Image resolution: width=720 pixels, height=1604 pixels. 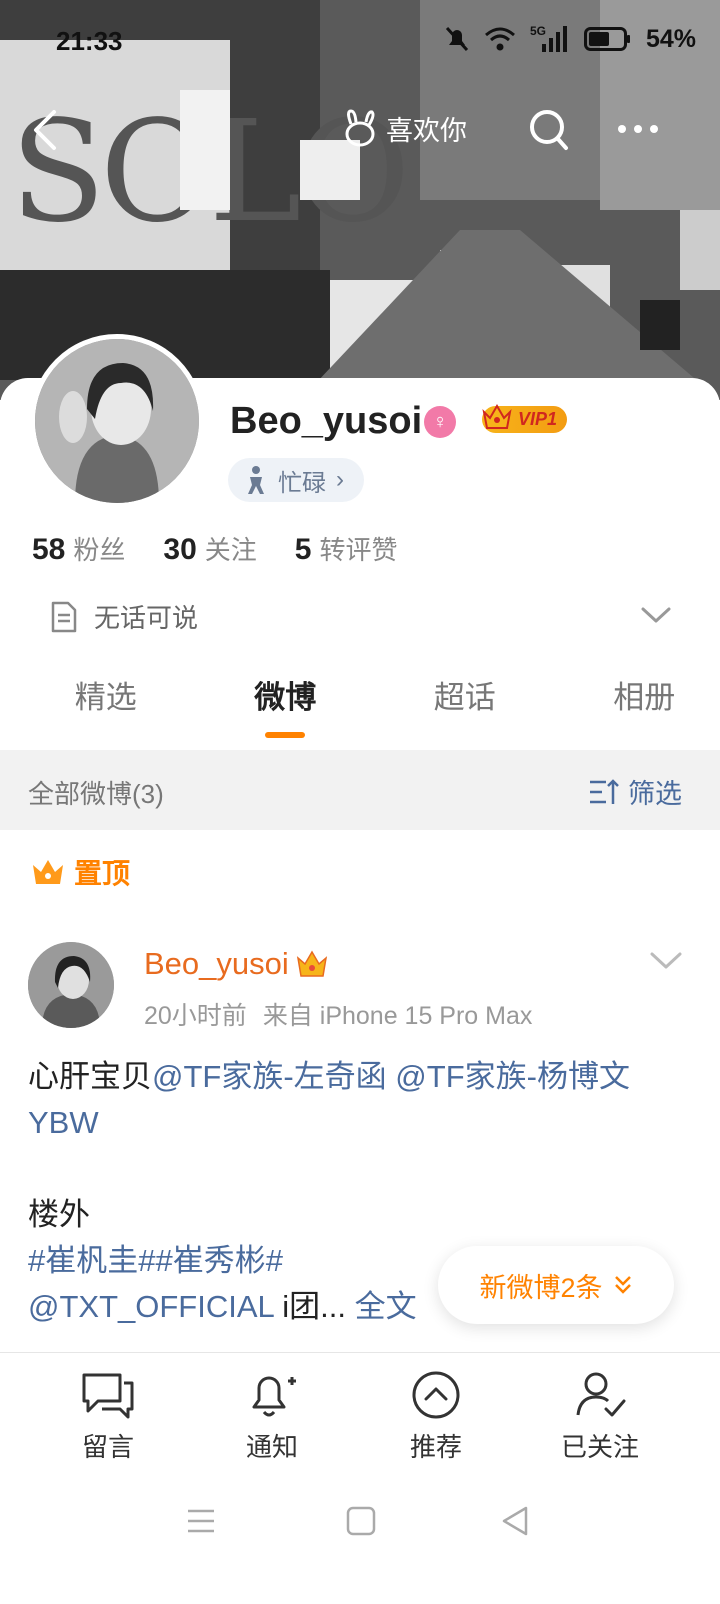 I want to click on tab-label: 超话, so click(x=464, y=697).